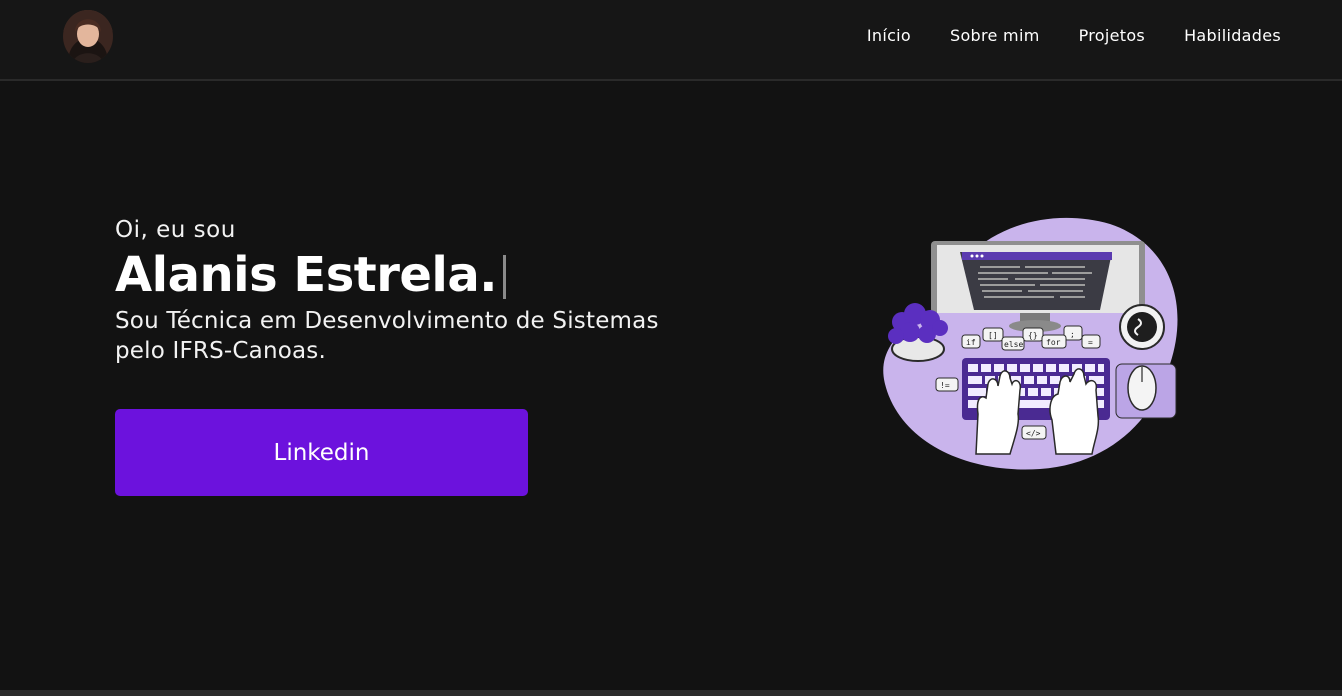  Describe the element at coordinates (505, 277) in the screenshot. I see `typing-cursor` at that location.